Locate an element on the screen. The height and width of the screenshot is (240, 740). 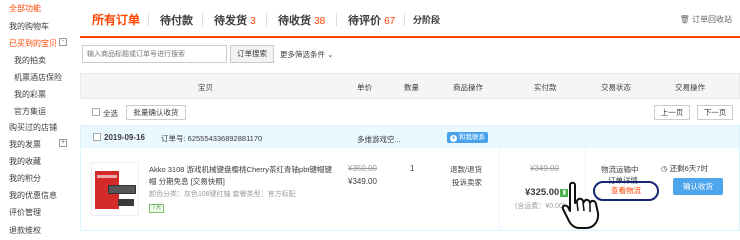
snapshot-link: [交易快照] is located at coordinates (208, 181).